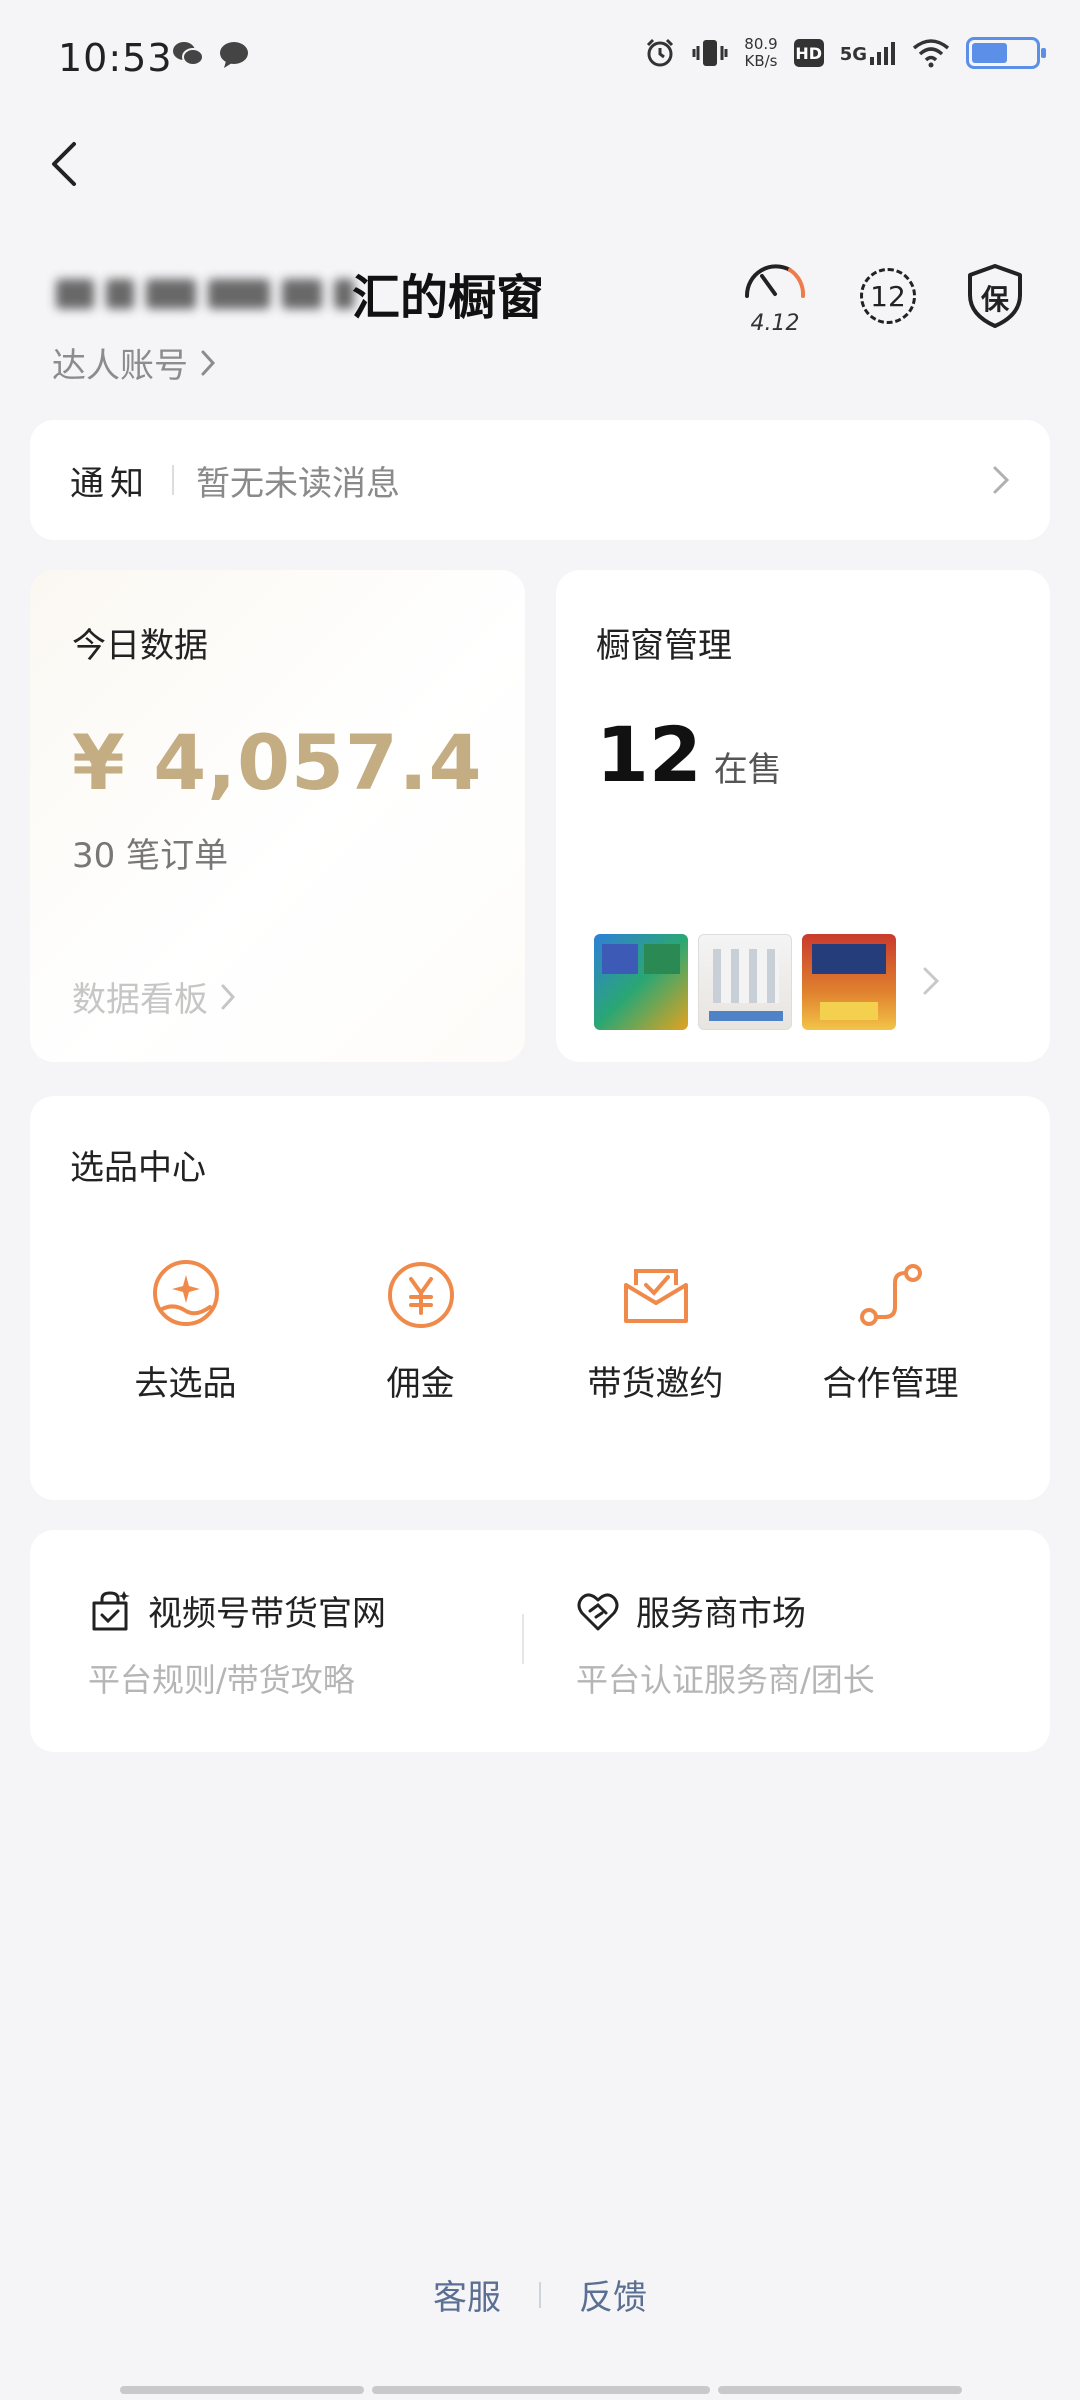 The image size is (1080, 2400). Describe the element at coordinates (541, 2390) in the screenshot. I see `gesture-navigation-bar` at that location.